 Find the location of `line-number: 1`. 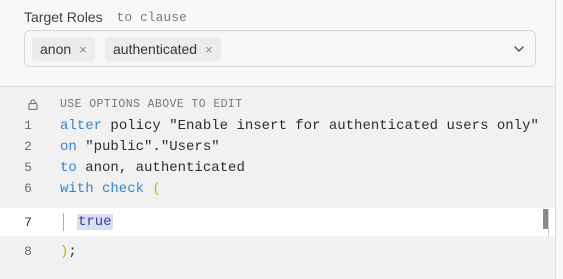

line-number: 1 is located at coordinates (28, 125).